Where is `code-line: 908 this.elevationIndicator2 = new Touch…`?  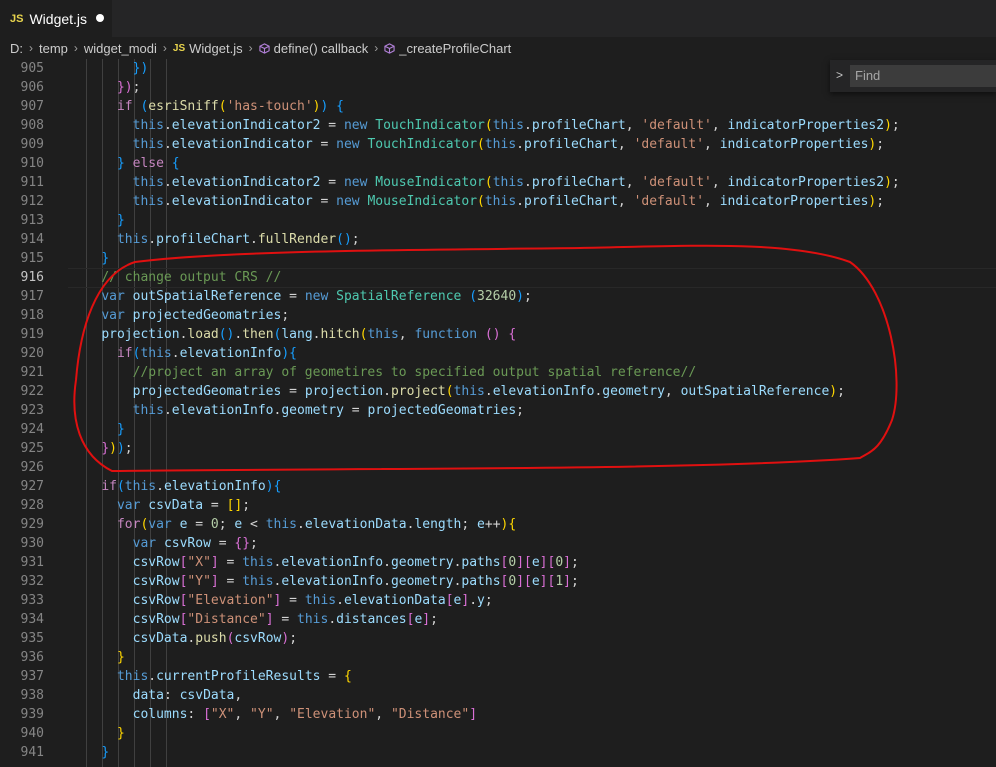
code-line: 908 this.elevationIndicator2 = new Touch… is located at coordinates (498, 125).